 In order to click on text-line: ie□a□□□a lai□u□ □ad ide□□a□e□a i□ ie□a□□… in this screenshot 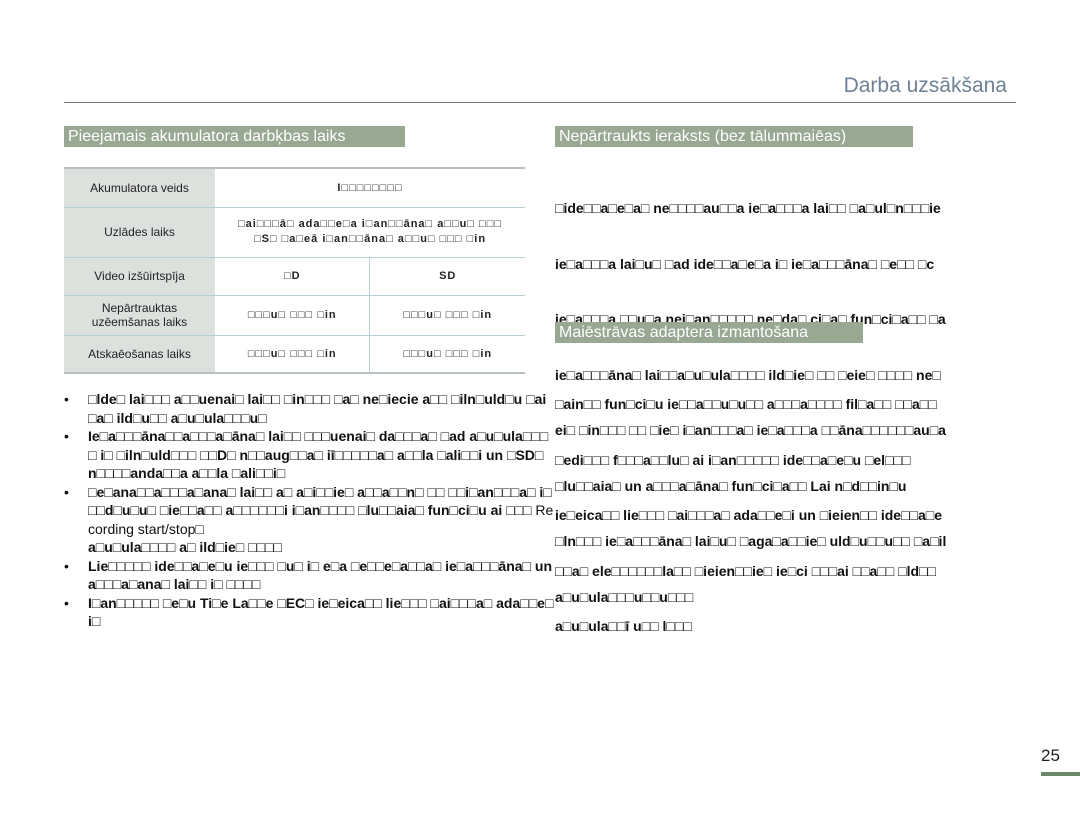, I will do `click(745, 263)`.